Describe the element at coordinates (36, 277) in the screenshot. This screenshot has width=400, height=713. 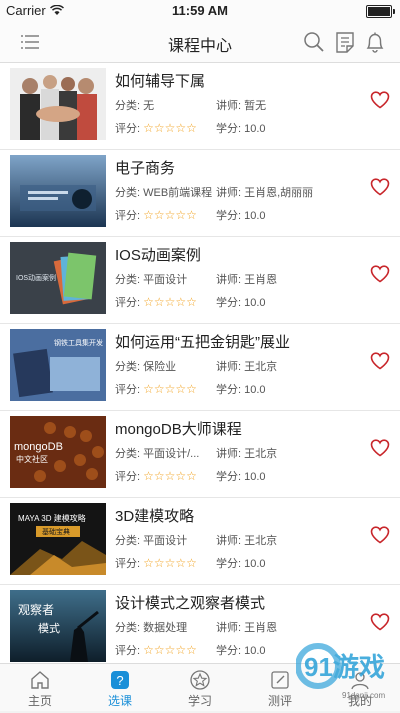
I see `thumbnail-caption: IOS动画案例` at that location.